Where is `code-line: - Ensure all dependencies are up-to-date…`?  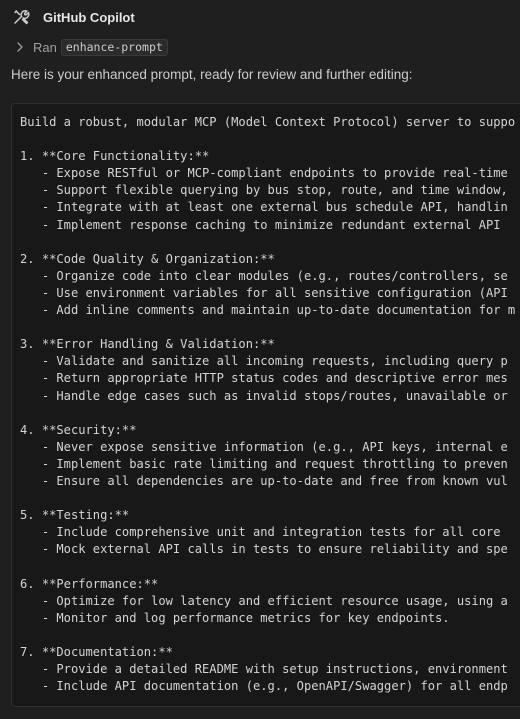 code-line: - Ensure all dependencies are up-to-date… is located at coordinates (264, 480).